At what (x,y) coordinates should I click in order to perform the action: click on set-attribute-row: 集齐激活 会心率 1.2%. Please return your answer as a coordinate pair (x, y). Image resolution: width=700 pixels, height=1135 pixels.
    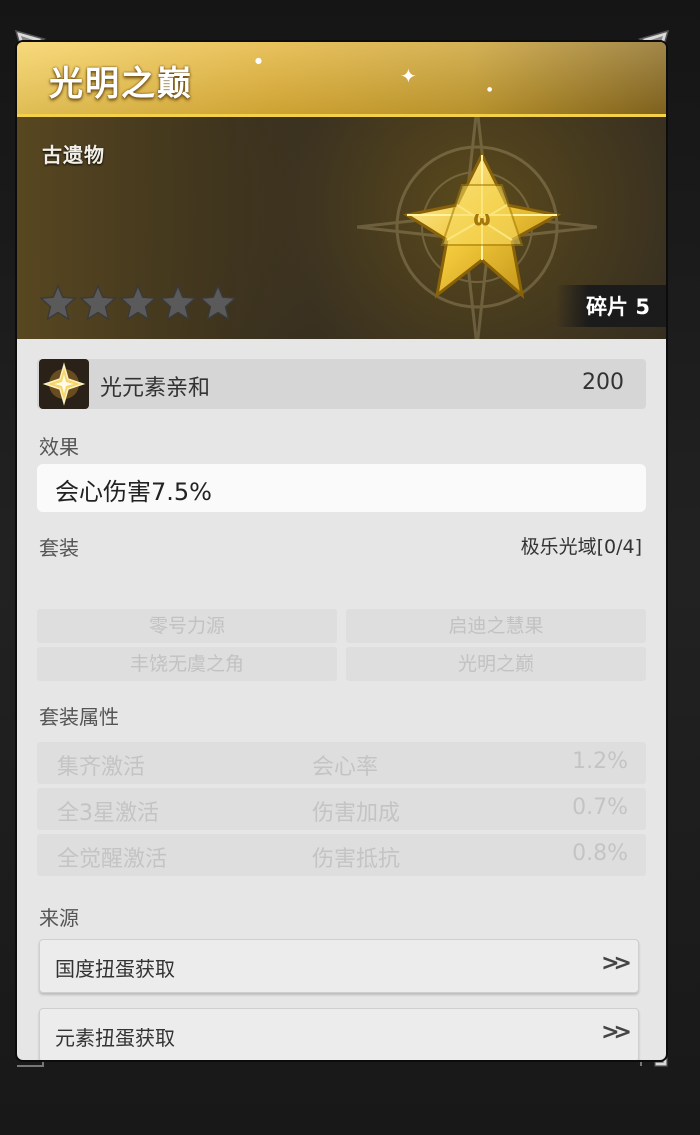
    Looking at the image, I should click on (341, 763).